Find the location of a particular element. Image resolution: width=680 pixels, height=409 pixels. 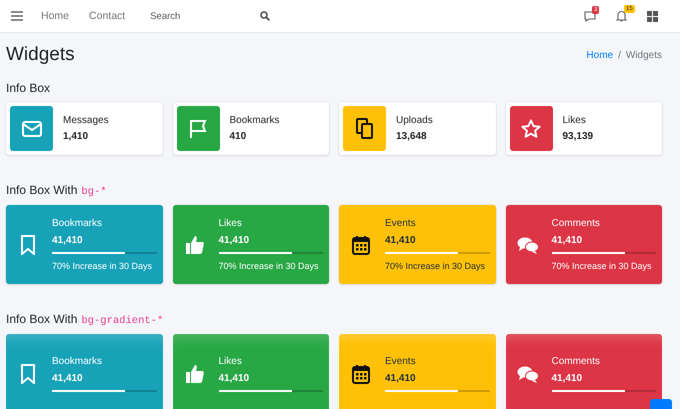

chat-icon is located at coordinates (590, 16).